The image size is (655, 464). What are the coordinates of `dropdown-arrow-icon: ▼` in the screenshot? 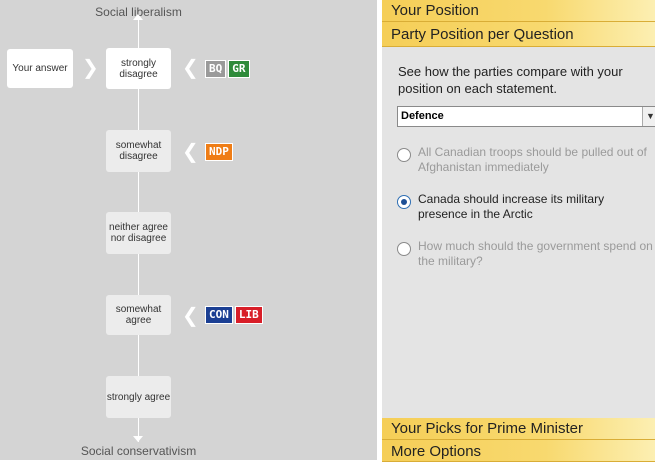 It's located at (648, 116).